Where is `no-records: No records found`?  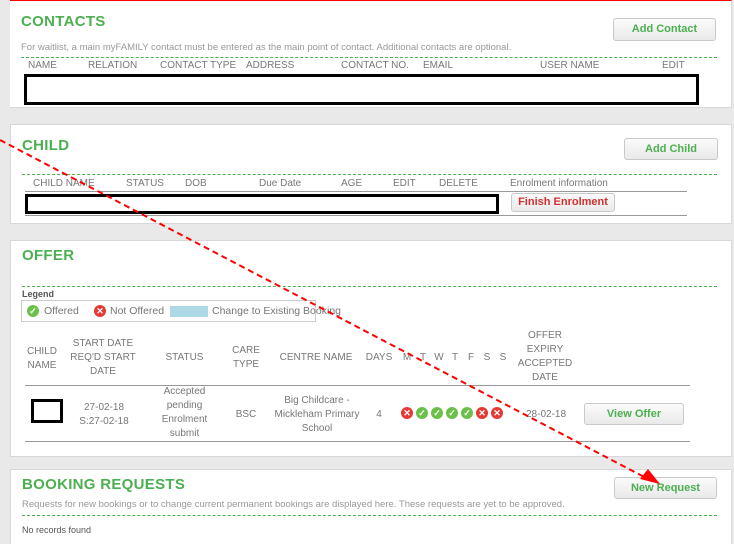
no-records: No records found is located at coordinates (57, 530).